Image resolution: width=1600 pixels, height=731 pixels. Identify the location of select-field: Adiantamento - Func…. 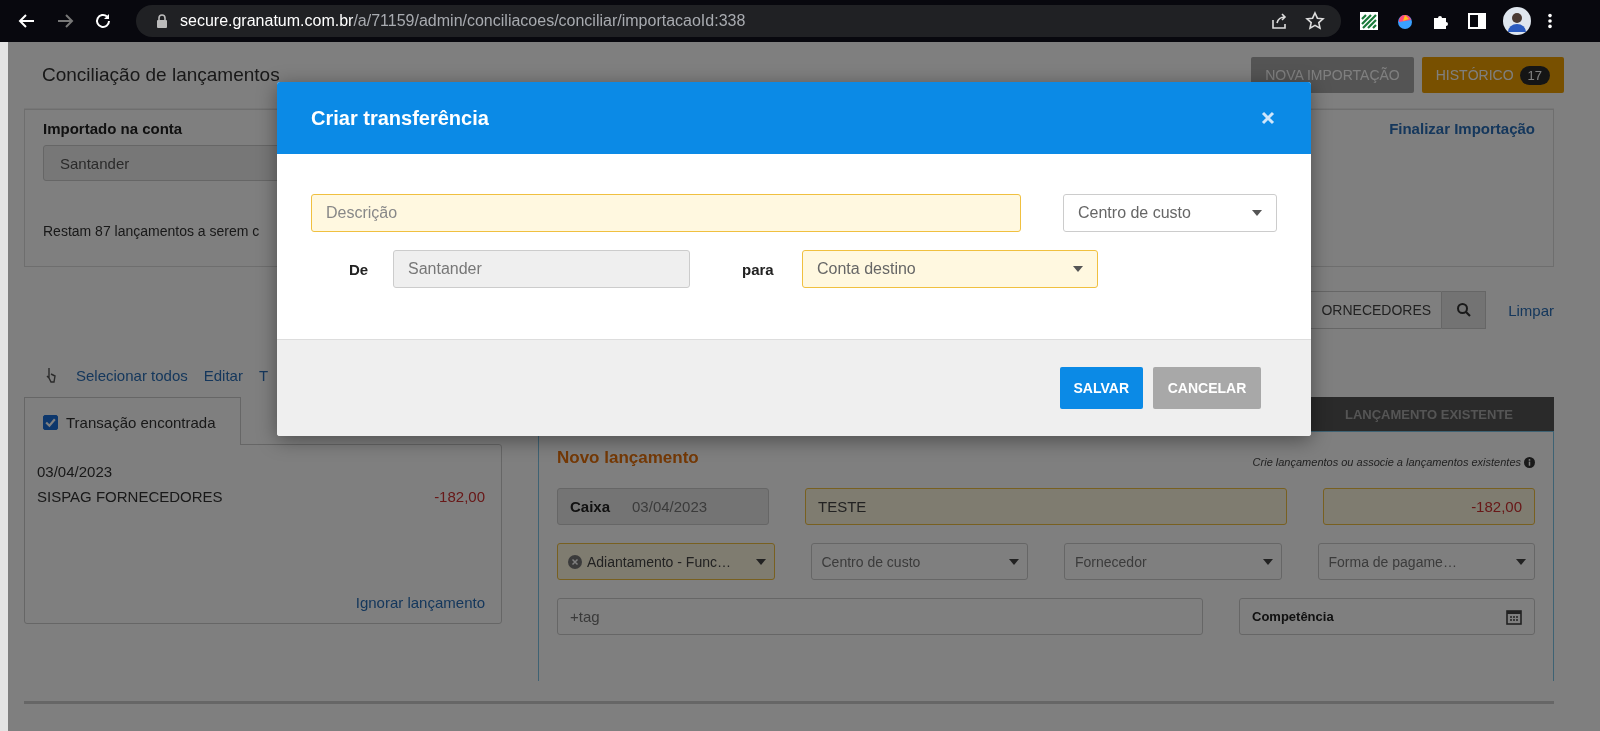
(666, 561).